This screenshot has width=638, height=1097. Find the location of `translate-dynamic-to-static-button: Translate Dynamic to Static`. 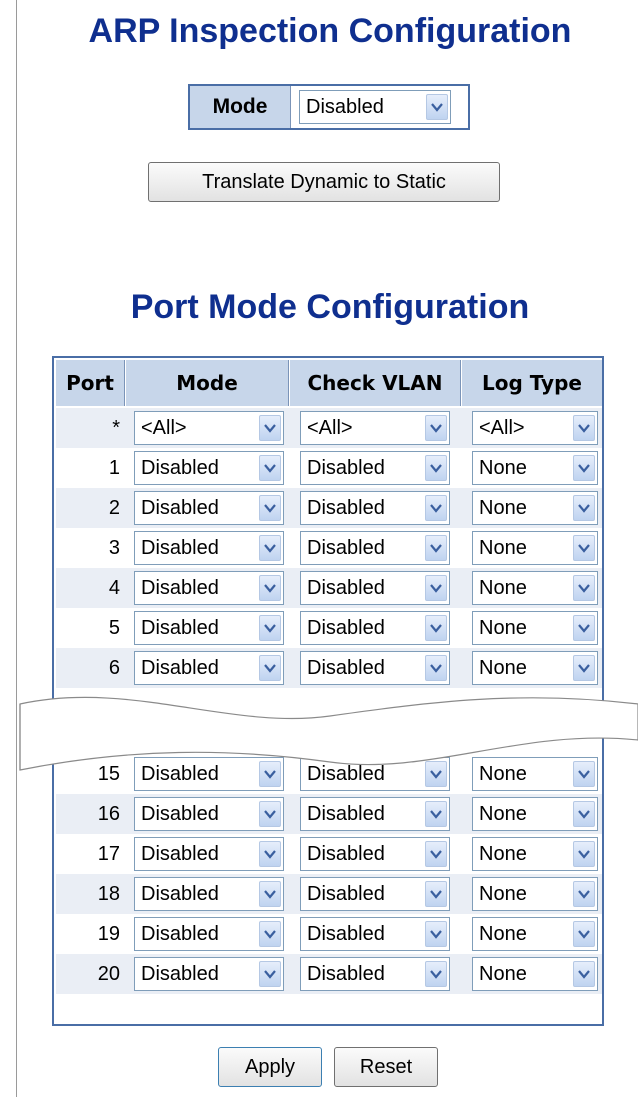

translate-dynamic-to-static-button: Translate Dynamic to Static is located at coordinates (324, 182).